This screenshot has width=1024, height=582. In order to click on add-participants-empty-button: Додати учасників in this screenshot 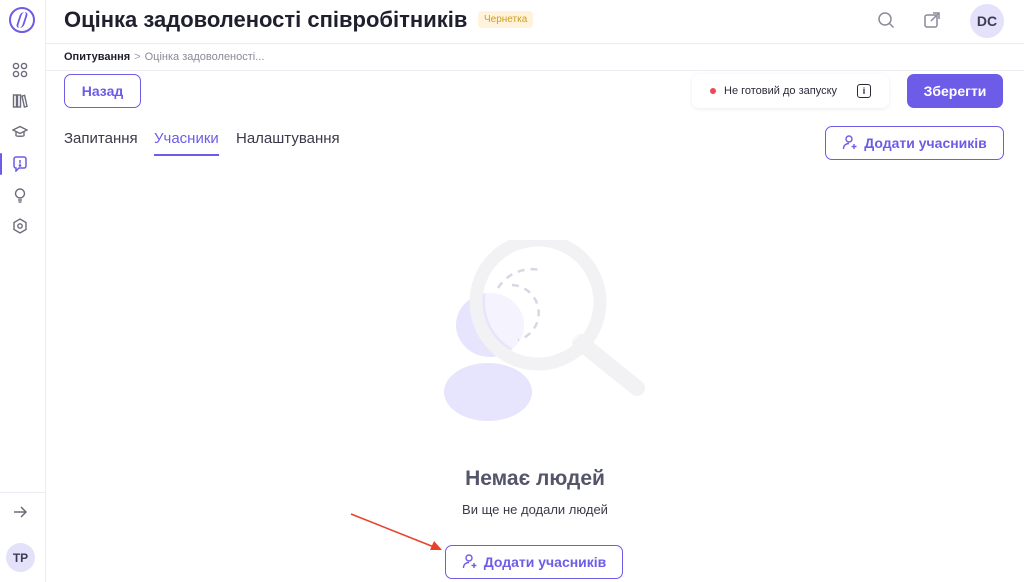, I will do `click(534, 562)`.